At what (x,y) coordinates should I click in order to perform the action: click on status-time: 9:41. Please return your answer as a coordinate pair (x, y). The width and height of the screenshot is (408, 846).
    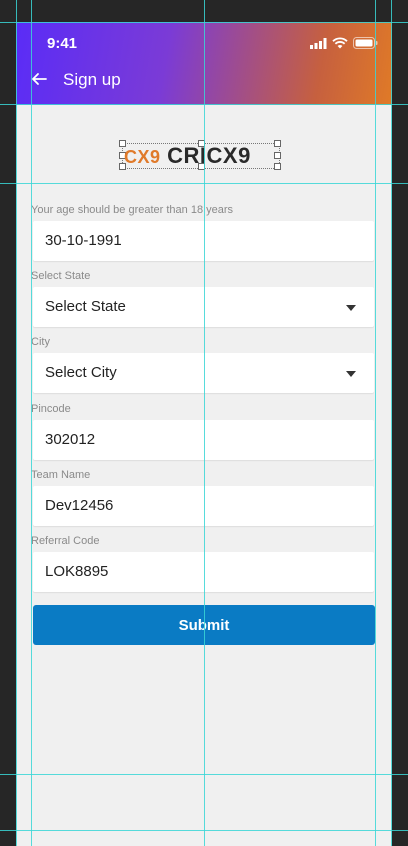
    Looking at the image, I should click on (62, 43).